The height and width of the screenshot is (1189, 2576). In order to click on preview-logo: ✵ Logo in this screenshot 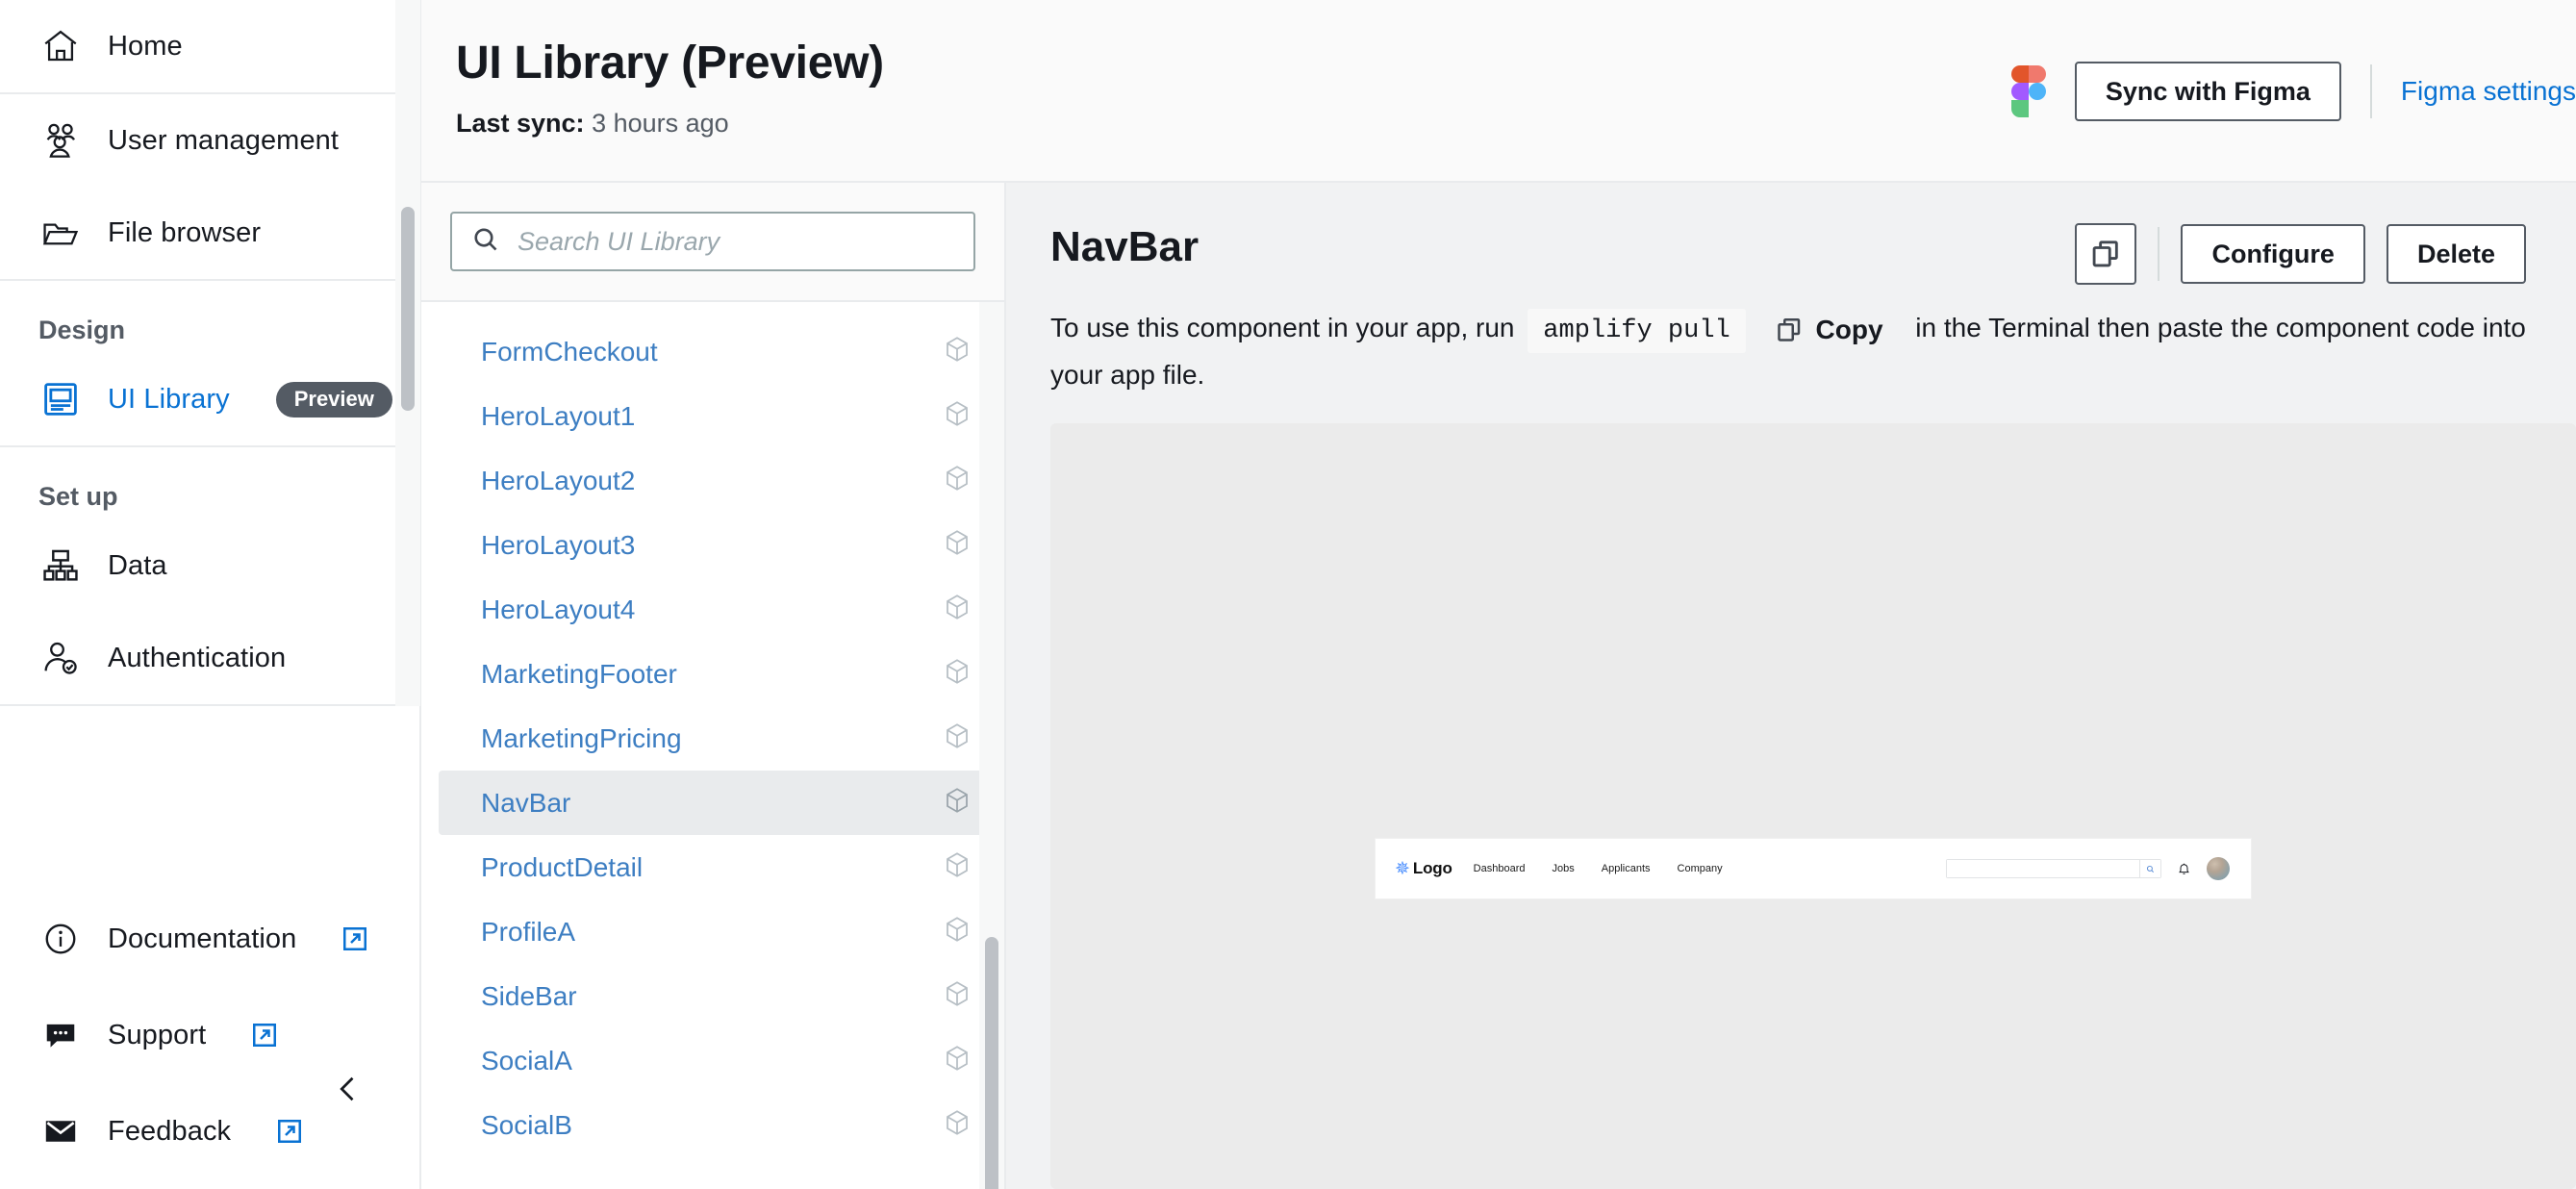, I will do `click(1423, 868)`.